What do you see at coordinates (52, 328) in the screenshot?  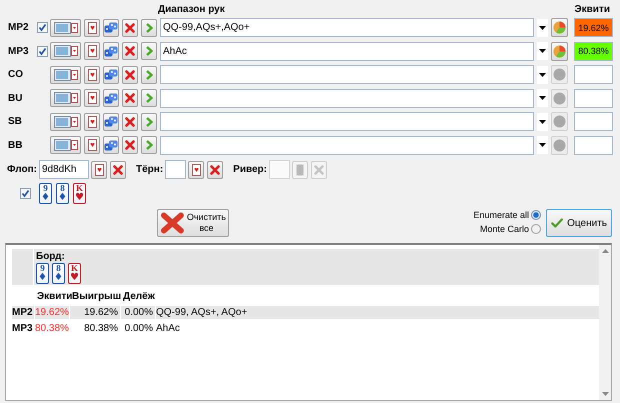 I see `table-cell: 80.38%` at bounding box center [52, 328].